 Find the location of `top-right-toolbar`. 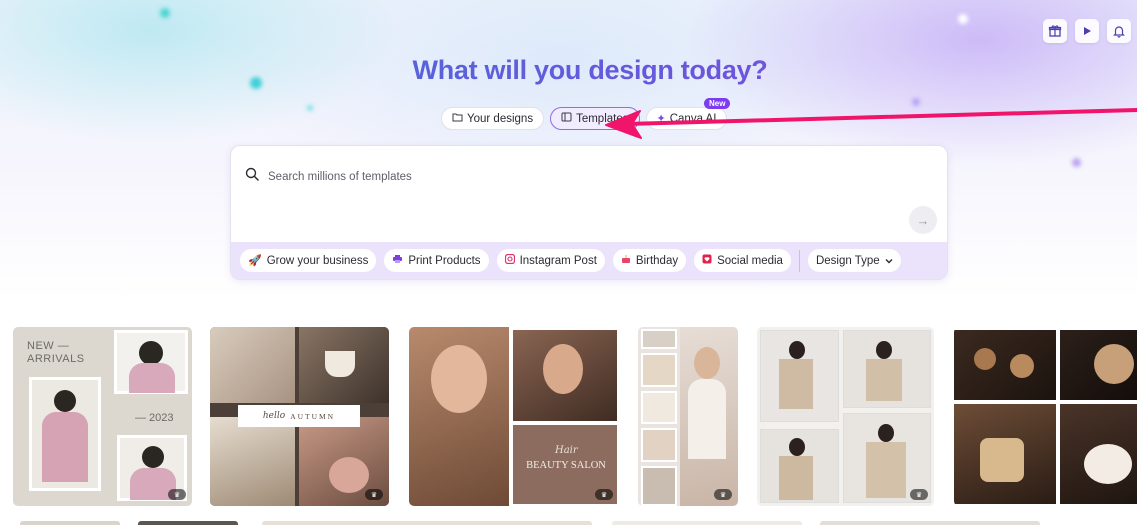

top-right-toolbar is located at coordinates (1087, 31).